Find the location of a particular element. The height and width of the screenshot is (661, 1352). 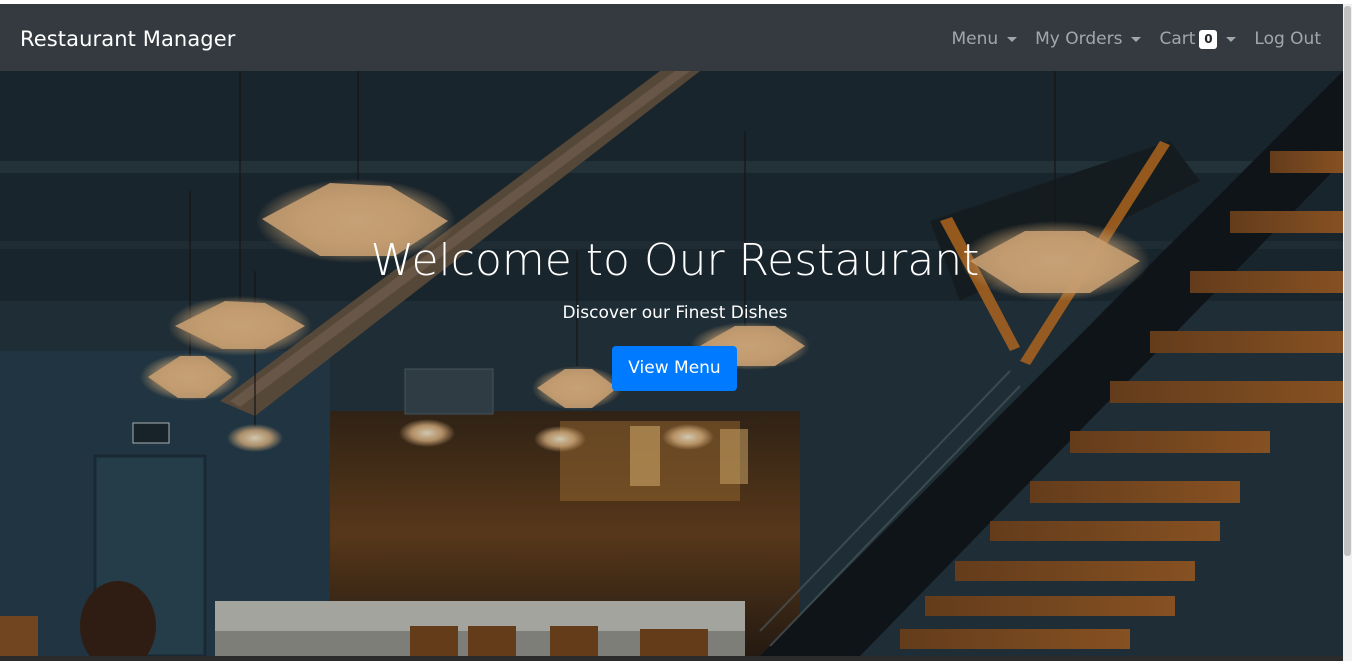

nav-menu-dropdown: Menu is located at coordinates (984, 39).